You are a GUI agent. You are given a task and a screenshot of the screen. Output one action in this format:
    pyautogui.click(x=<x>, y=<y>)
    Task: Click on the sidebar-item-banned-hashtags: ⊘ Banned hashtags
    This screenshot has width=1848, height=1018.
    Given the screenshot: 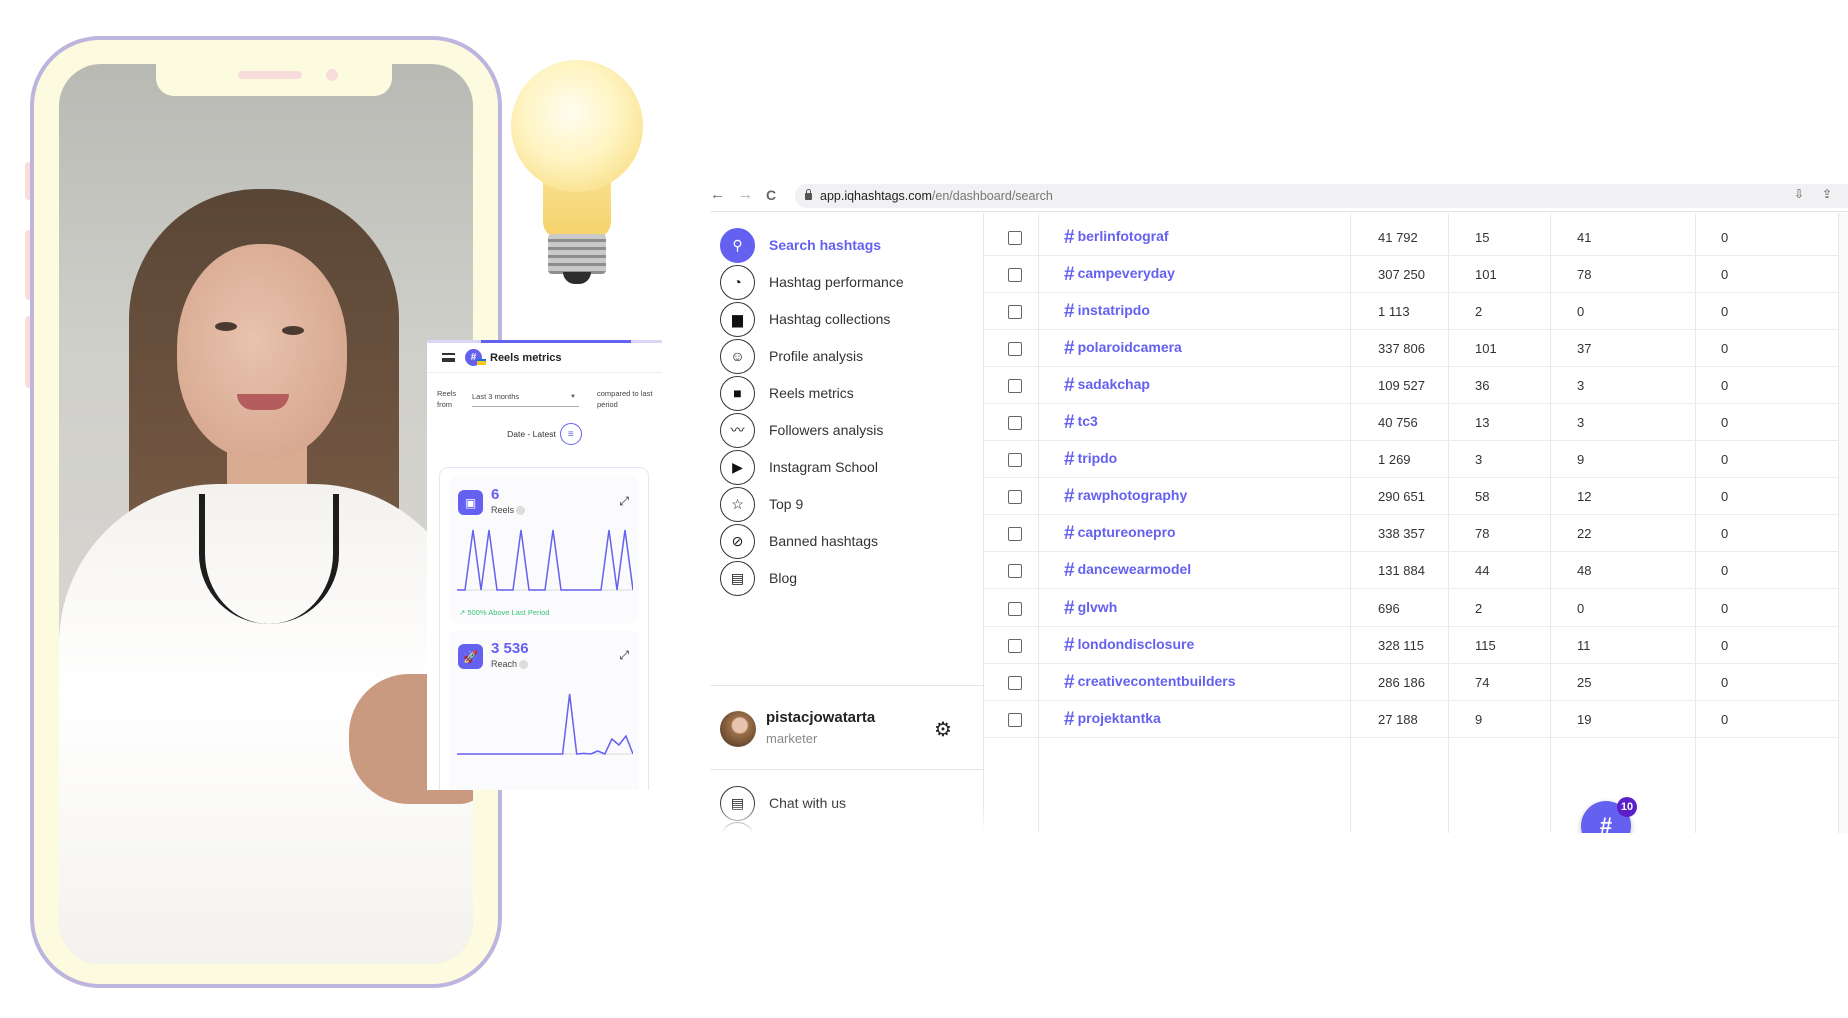 What is the action you would take?
    pyautogui.click(x=850, y=541)
    